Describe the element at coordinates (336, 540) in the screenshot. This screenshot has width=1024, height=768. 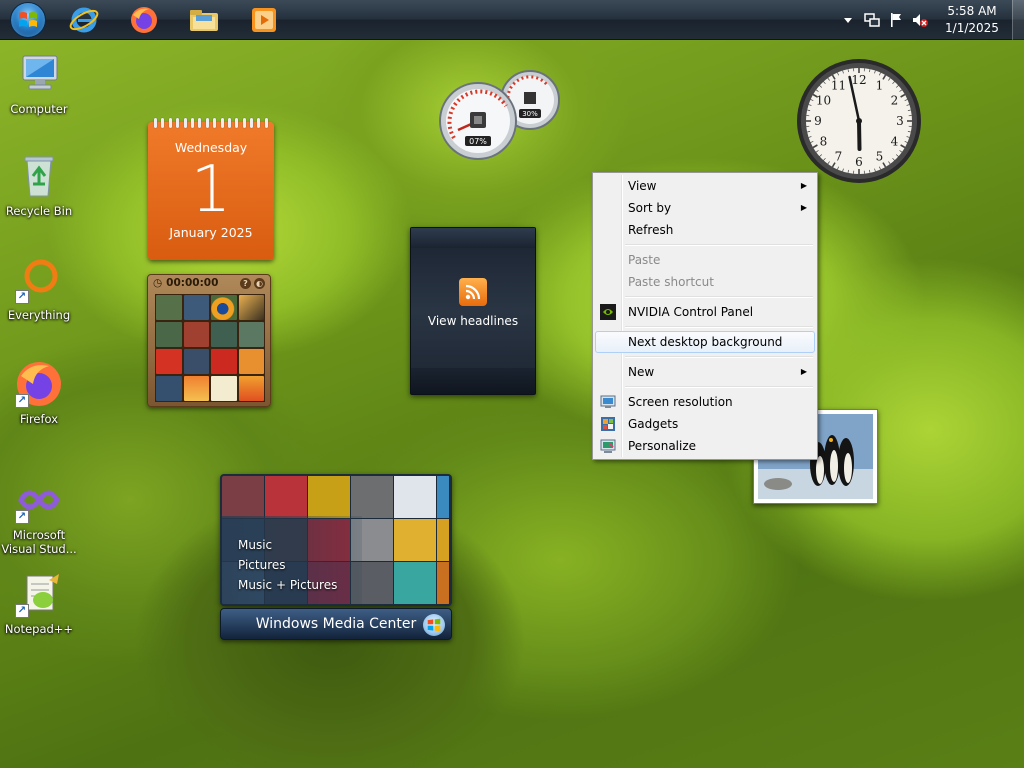
I see `media-center-tiles: Music Pictures Music + Pictures` at that location.